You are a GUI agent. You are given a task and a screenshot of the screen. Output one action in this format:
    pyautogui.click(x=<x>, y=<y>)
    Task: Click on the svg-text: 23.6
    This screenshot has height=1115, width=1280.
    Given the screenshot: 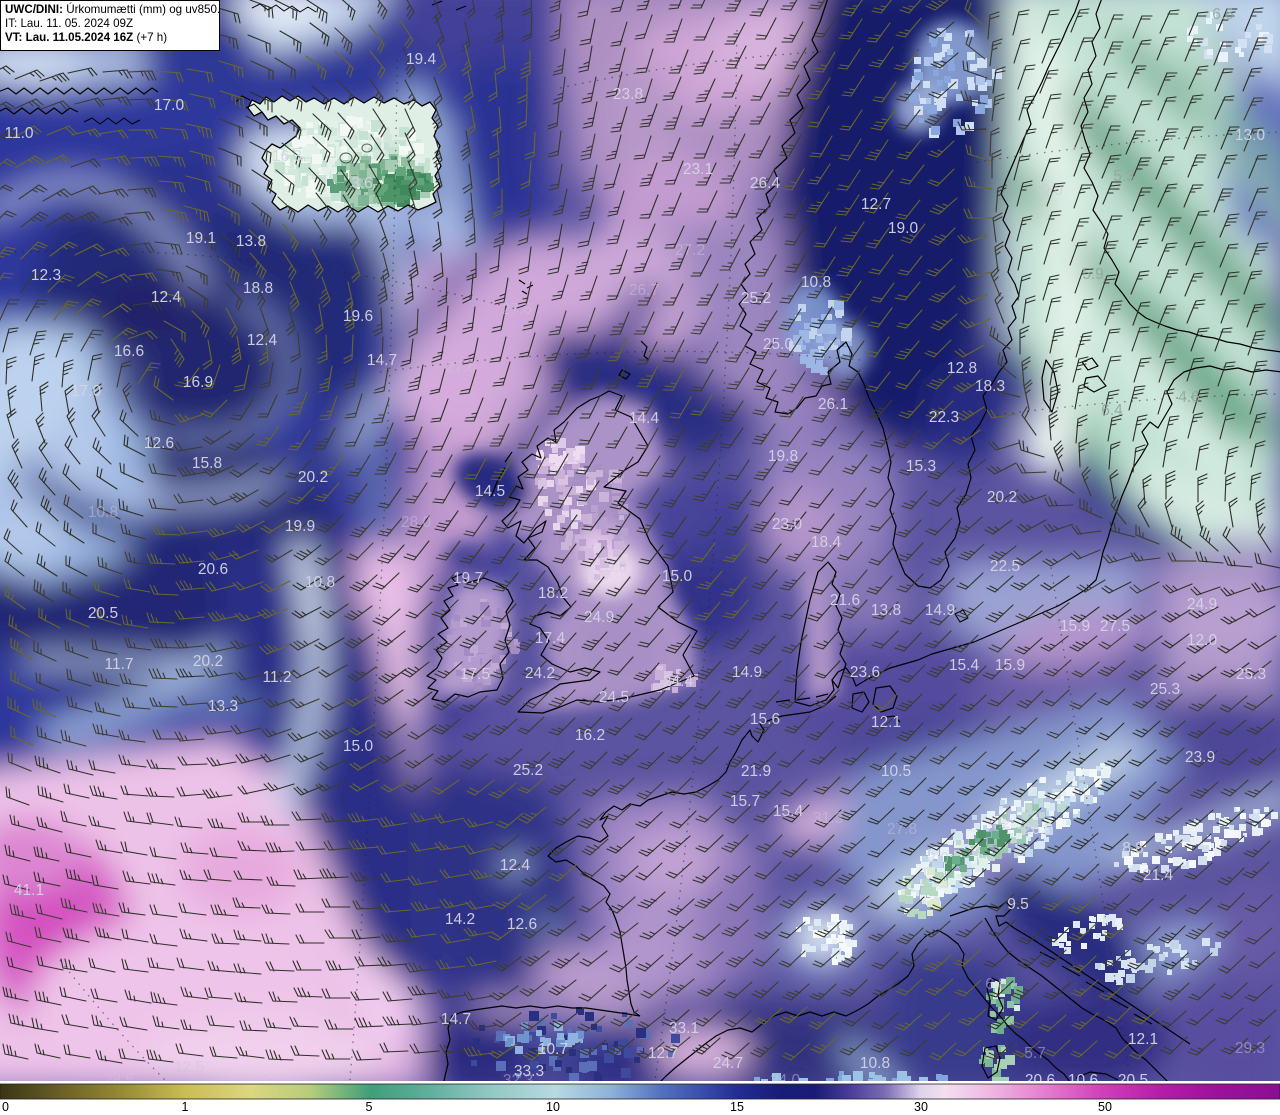 What is the action you would take?
    pyautogui.click(x=865, y=672)
    